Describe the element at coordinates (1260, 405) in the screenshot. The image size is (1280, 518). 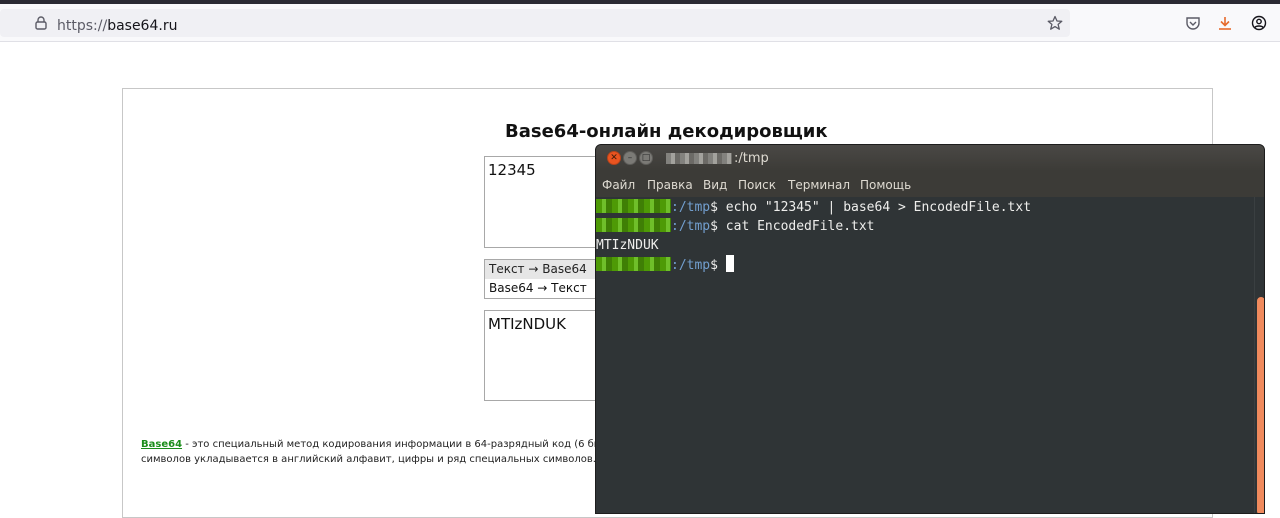
I see `scrollbar-thumb` at that location.